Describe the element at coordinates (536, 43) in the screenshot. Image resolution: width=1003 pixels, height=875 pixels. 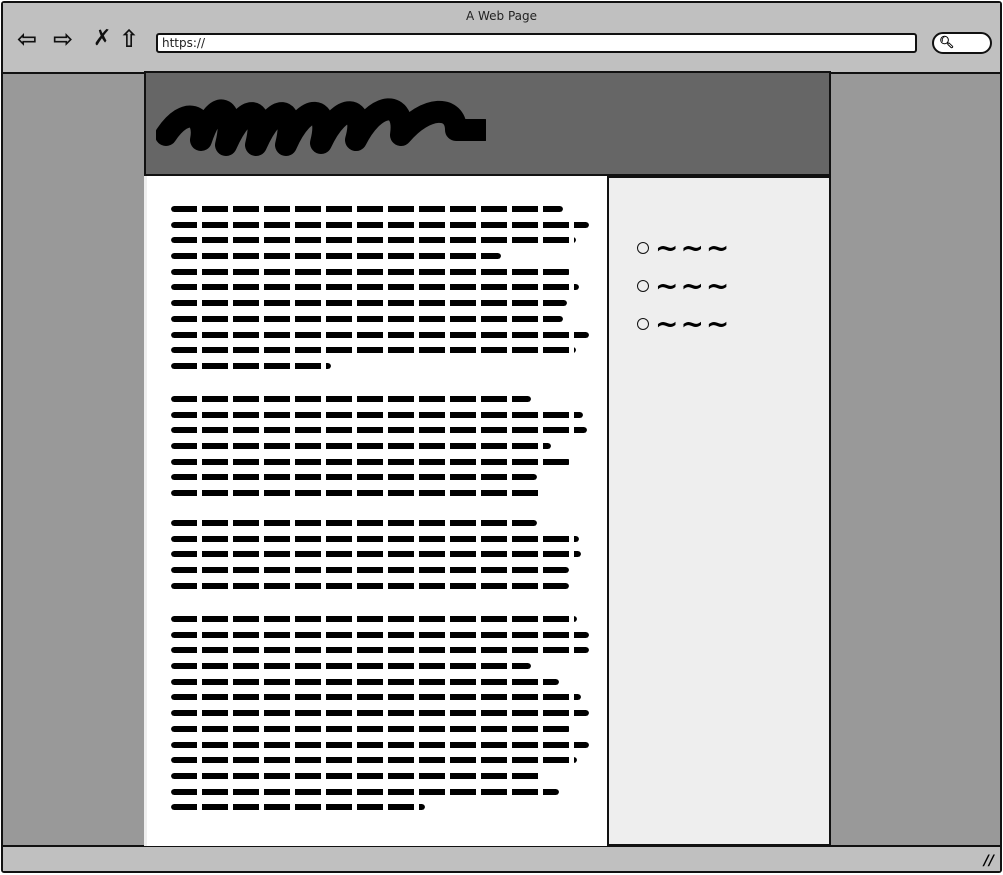
I see `url-input: https://` at that location.